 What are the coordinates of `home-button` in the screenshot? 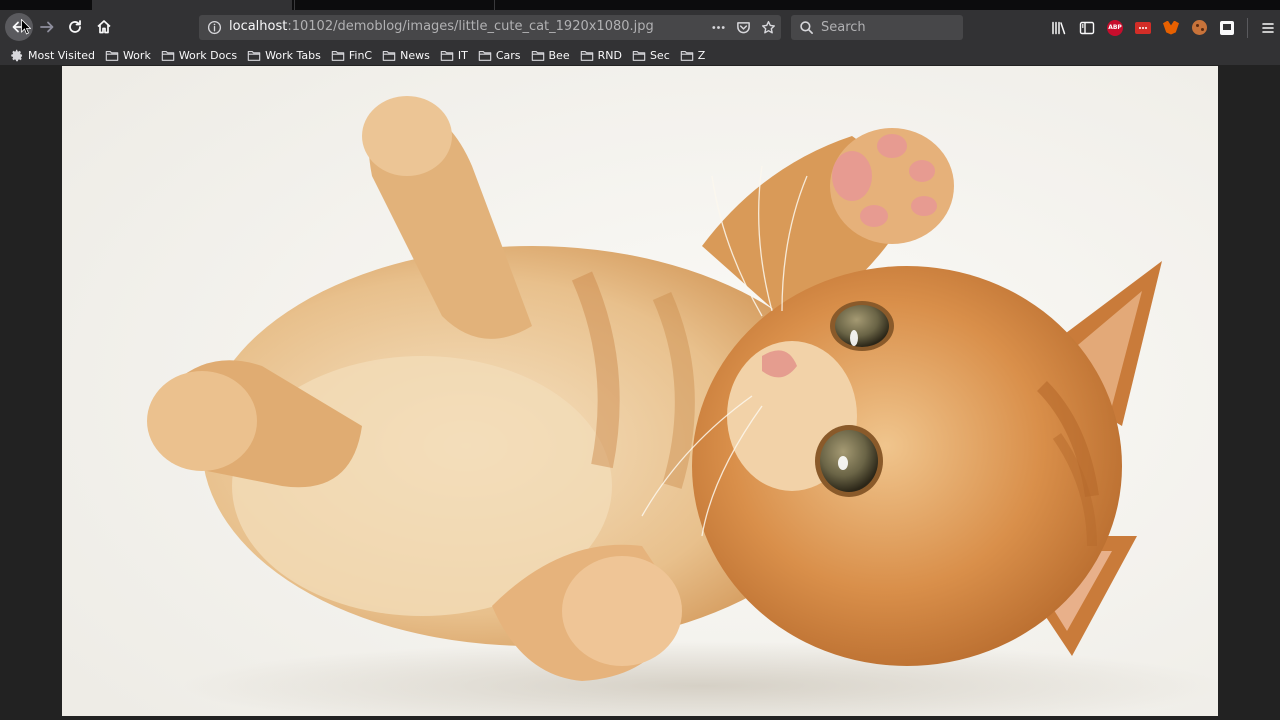 It's located at (104, 27).